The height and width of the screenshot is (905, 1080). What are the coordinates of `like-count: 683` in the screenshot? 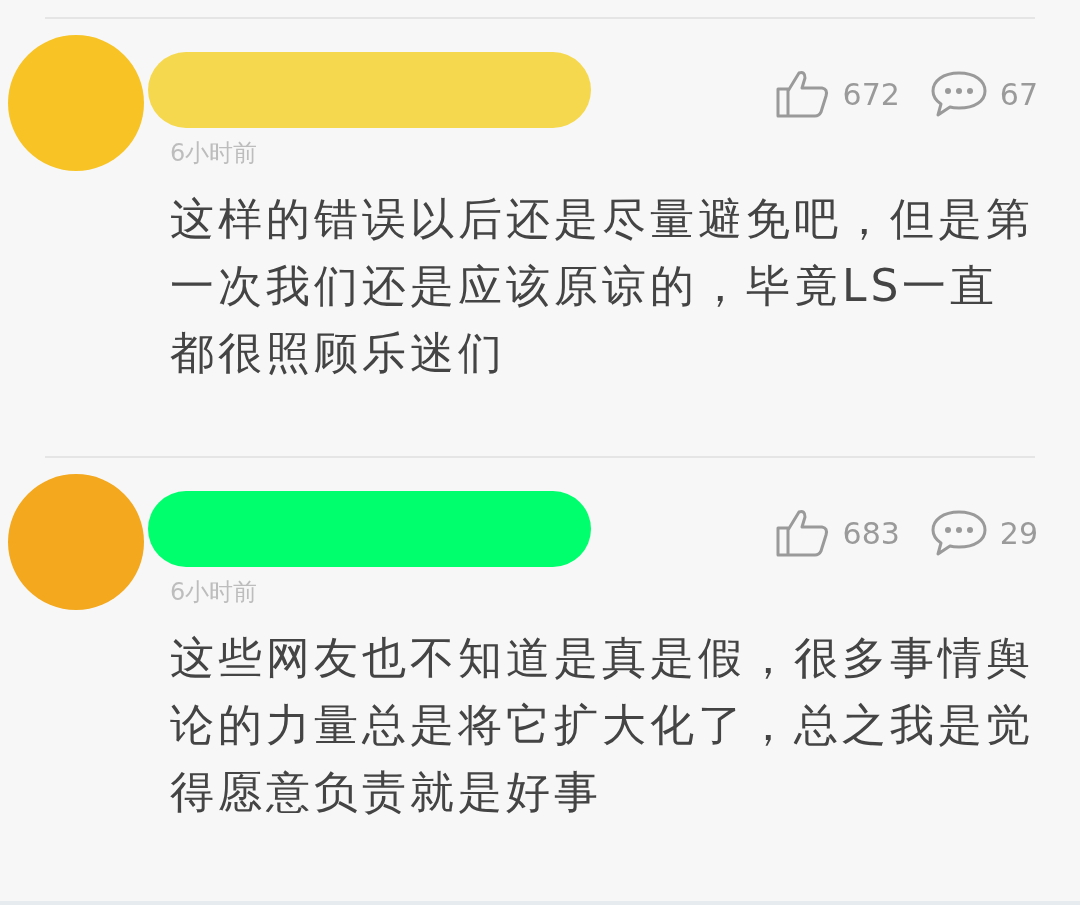 It's located at (871, 533).